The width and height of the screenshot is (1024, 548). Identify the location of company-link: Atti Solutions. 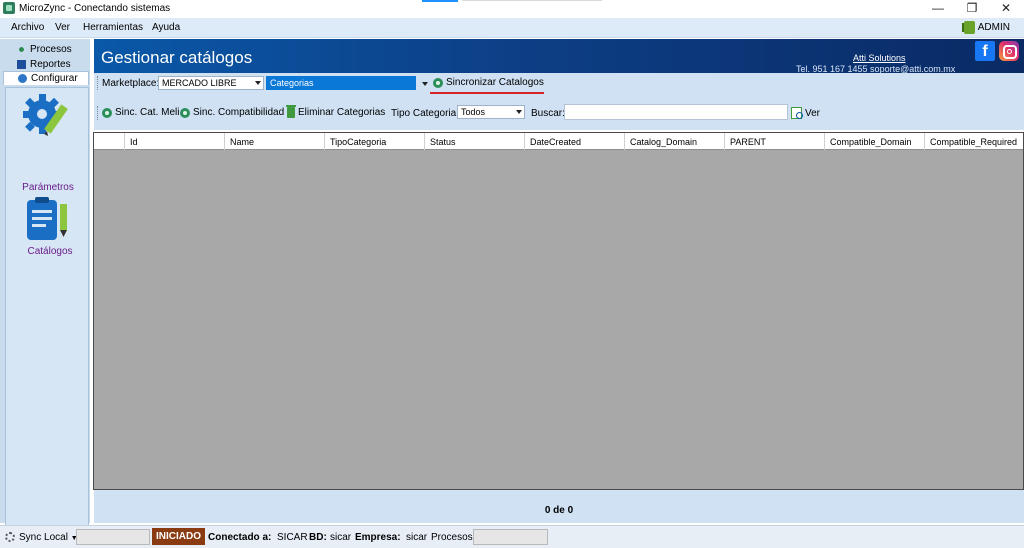
(879, 58).